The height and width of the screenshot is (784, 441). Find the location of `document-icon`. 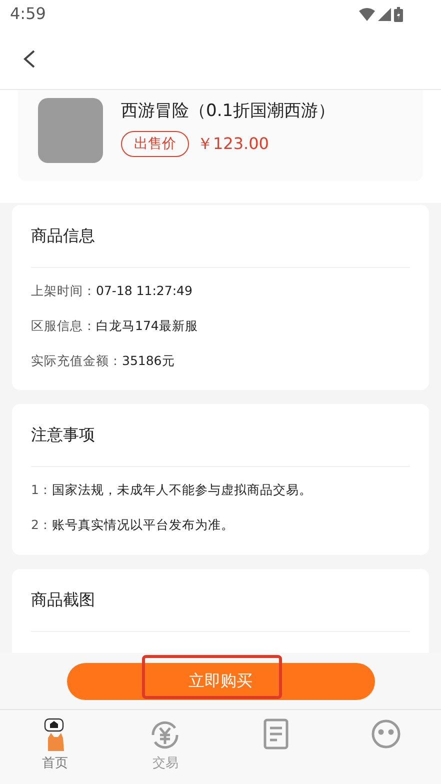

document-icon is located at coordinates (276, 735).